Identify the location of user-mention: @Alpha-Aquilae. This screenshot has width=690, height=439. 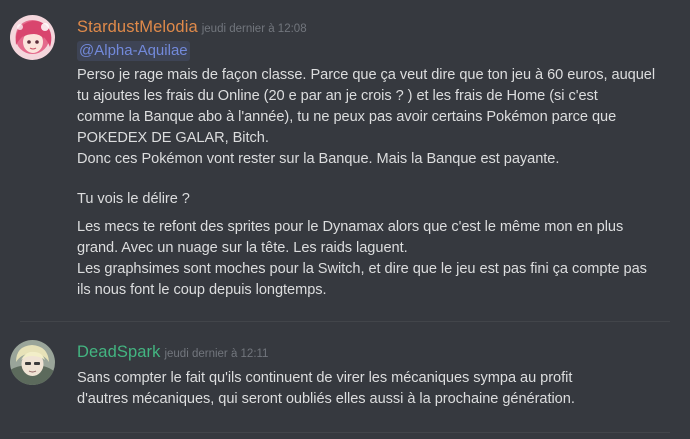
(133, 51).